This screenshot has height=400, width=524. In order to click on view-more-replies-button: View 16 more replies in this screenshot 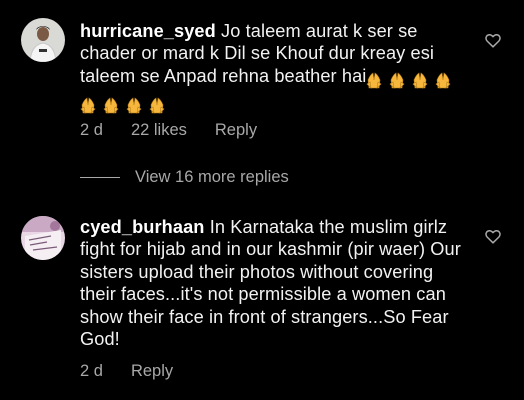, I will do `click(184, 177)`.